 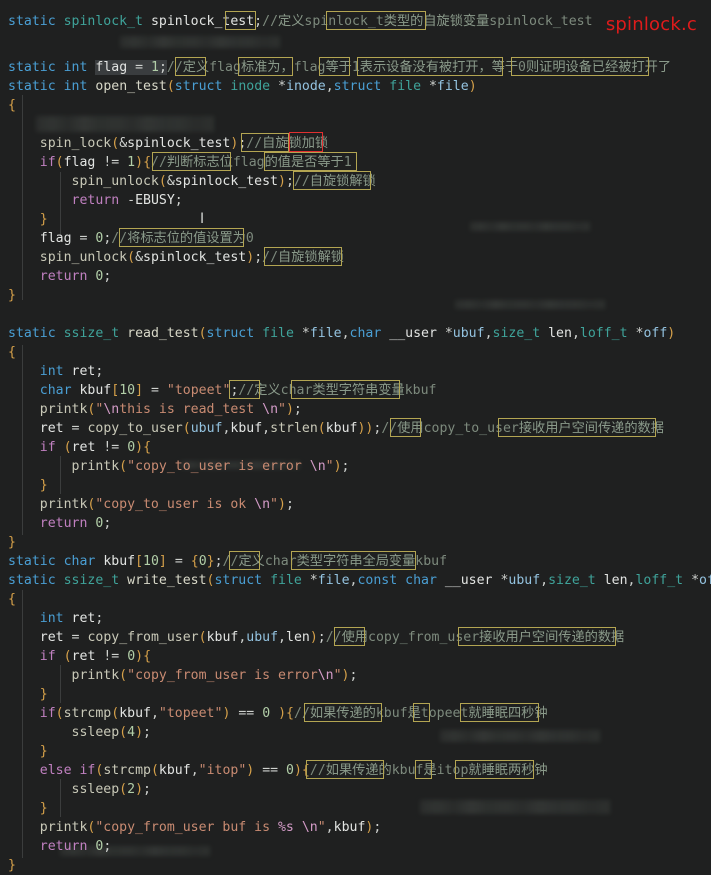 What do you see at coordinates (359, 675) in the screenshot?
I see `code-line: printk("copy_from_user is error\n");` at bounding box center [359, 675].